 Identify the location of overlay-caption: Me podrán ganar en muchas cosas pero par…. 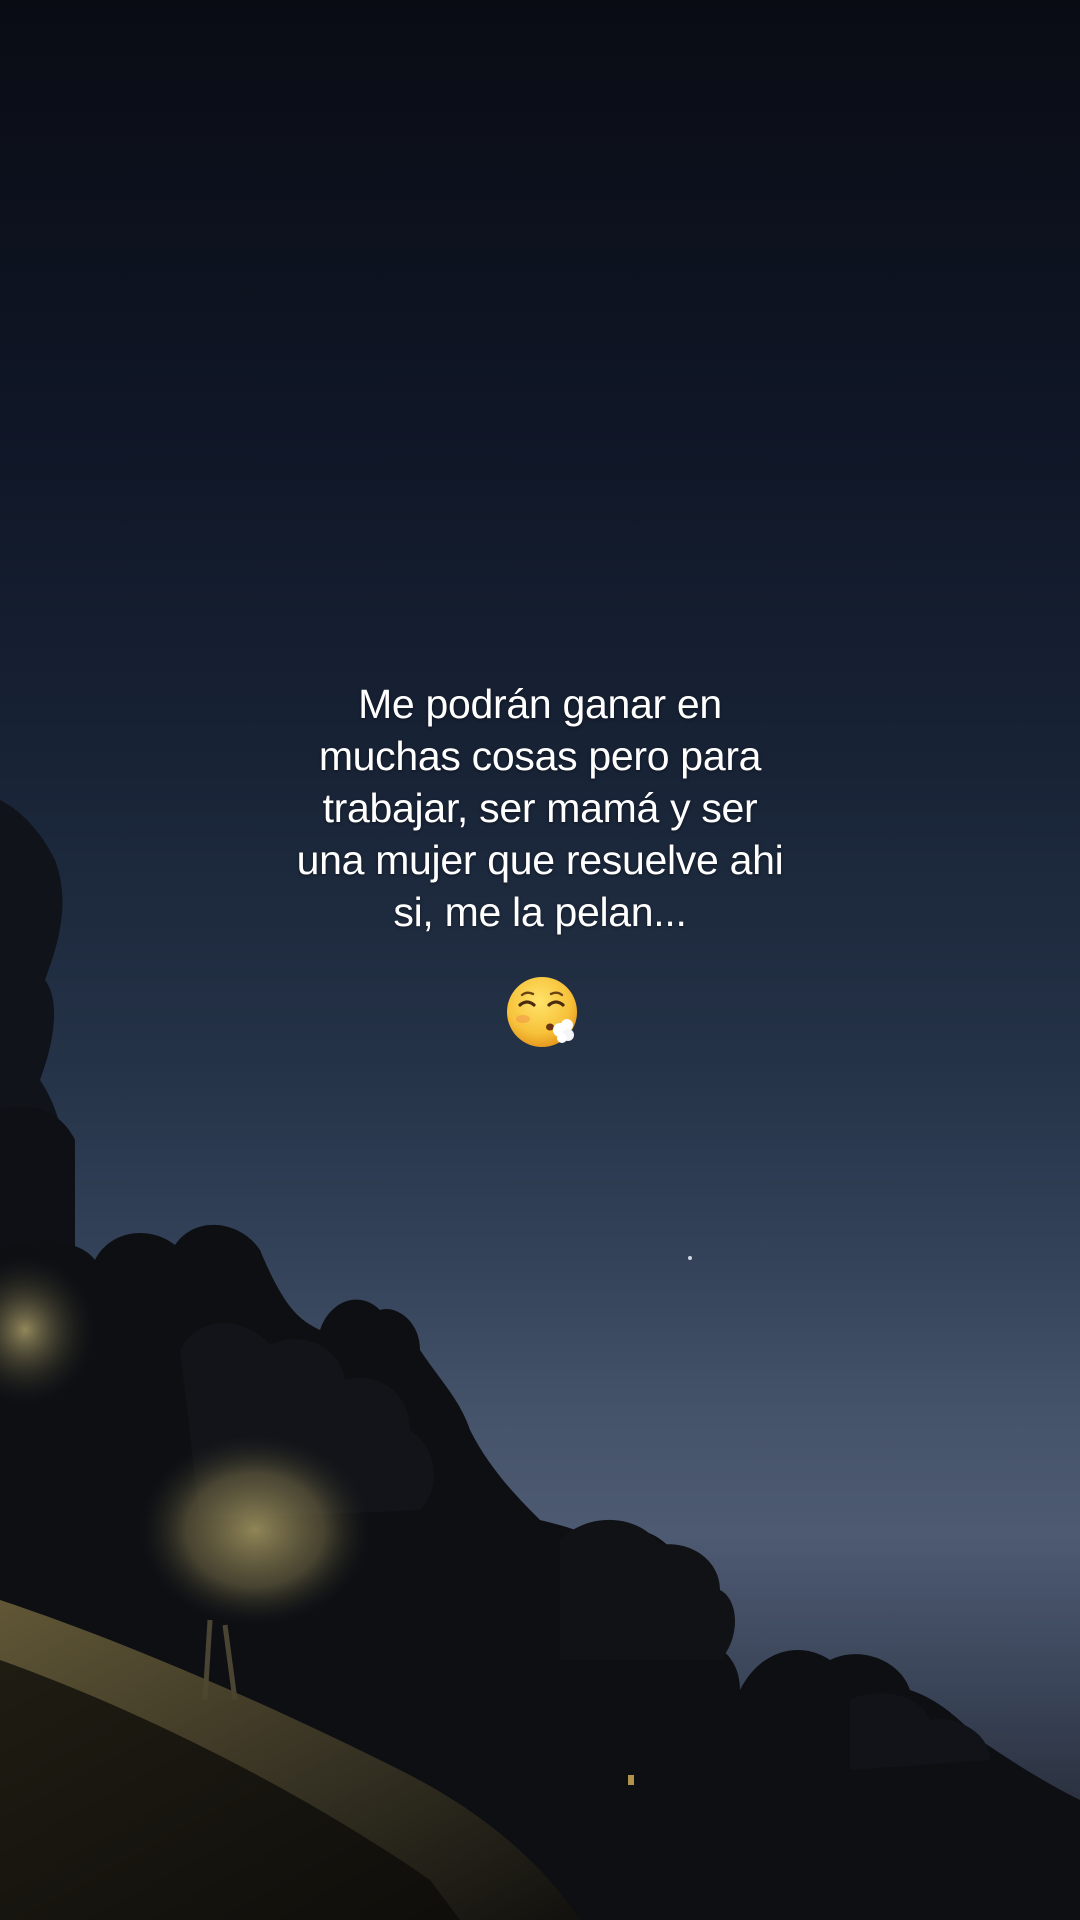
(540, 808).